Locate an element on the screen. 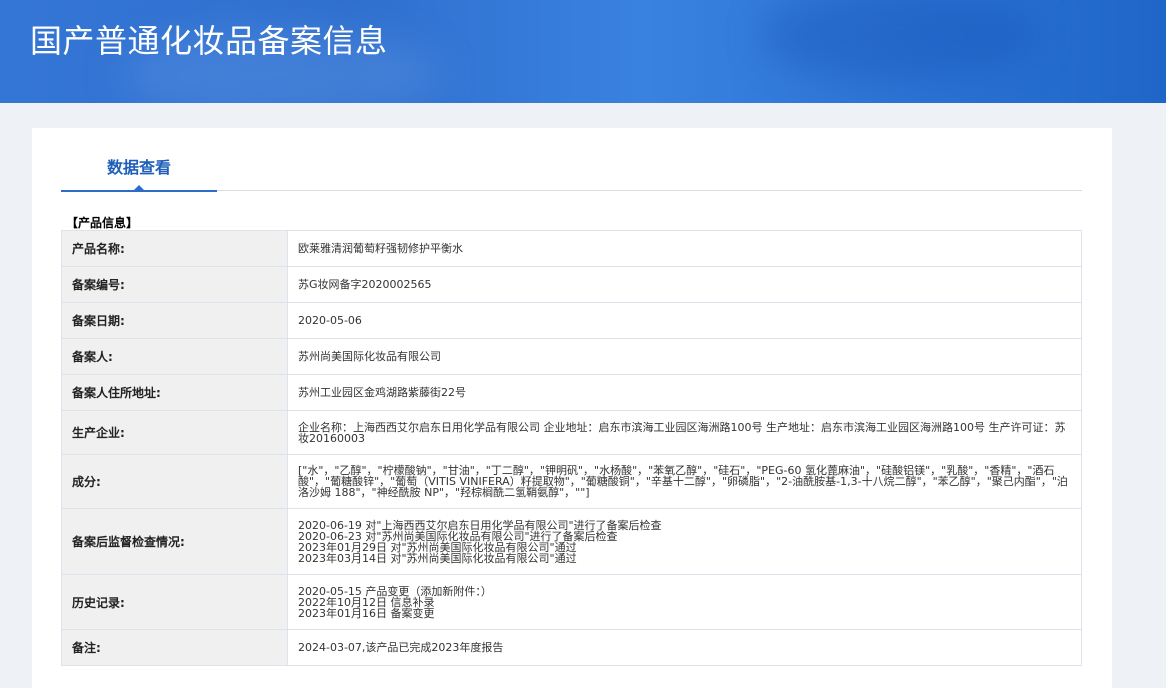 Image resolution: width=1166 pixels, height=688 pixels. tab-bar: 数据查看 is located at coordinates (571, 160).